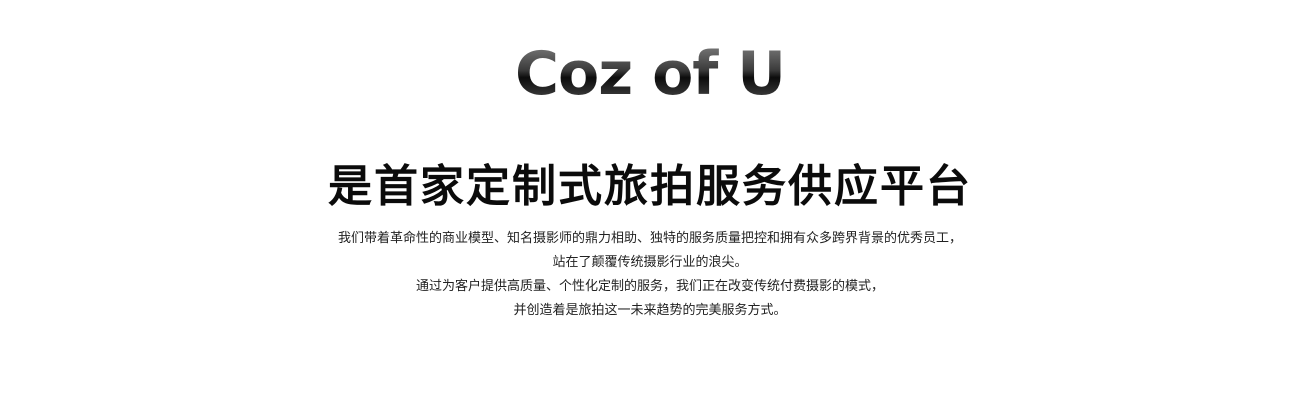 This screenshot has width=1300, height=400. What do you see at coordinates (650, 186) in the screenshot?
I see `page-headline: 是首家定制式旅拍服务供应平台` at bounding box center [650, 186].